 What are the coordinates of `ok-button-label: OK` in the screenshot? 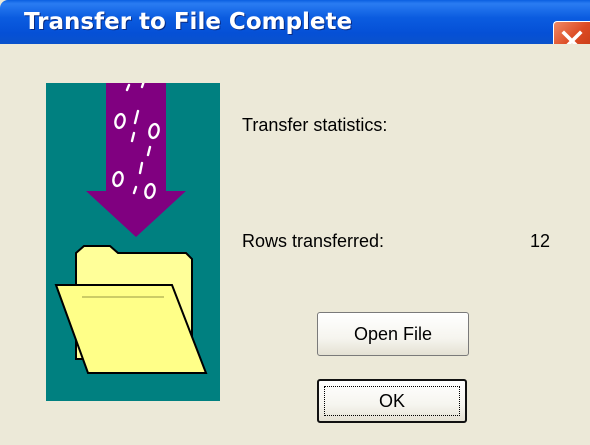 It's located at (391, 401).